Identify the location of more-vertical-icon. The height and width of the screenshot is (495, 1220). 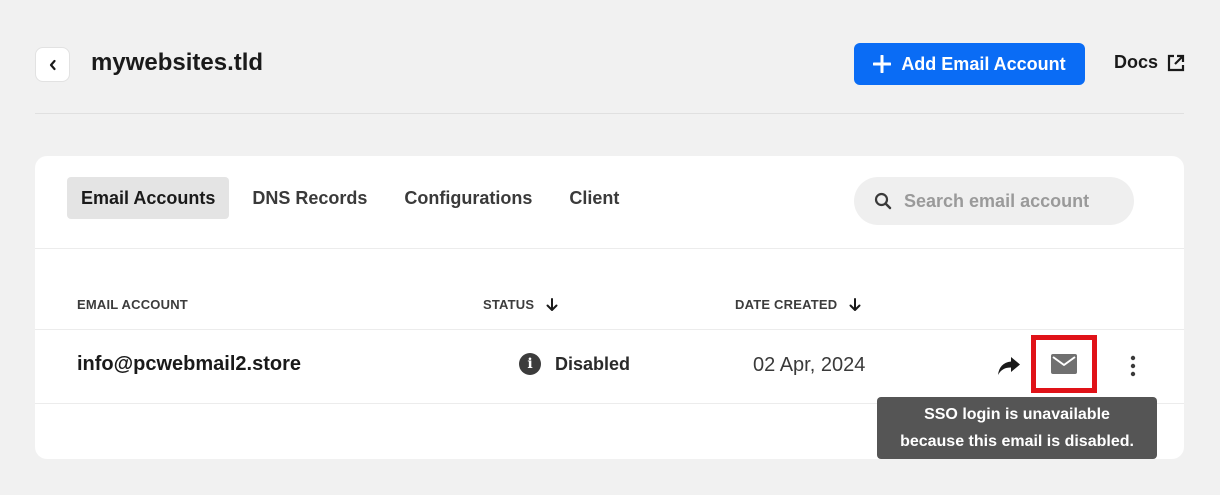
(1133, 366).